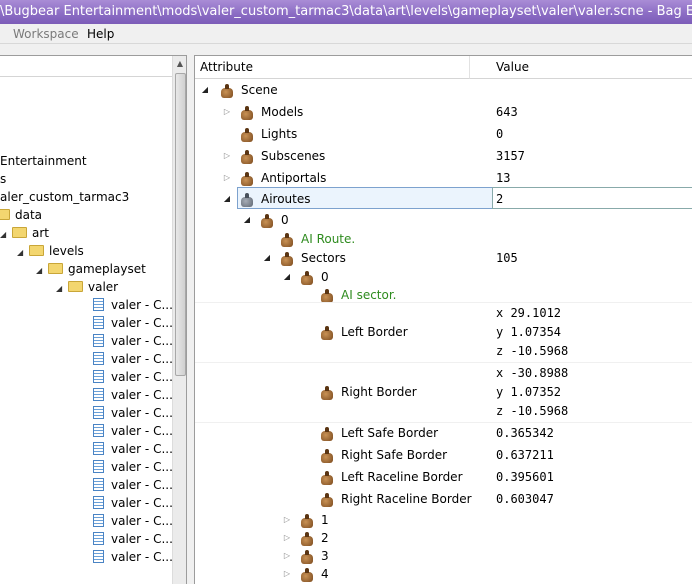 This screenshot has height=584, width=692. I want to click on column-header-attribute: Attribute, so click(332, 67).